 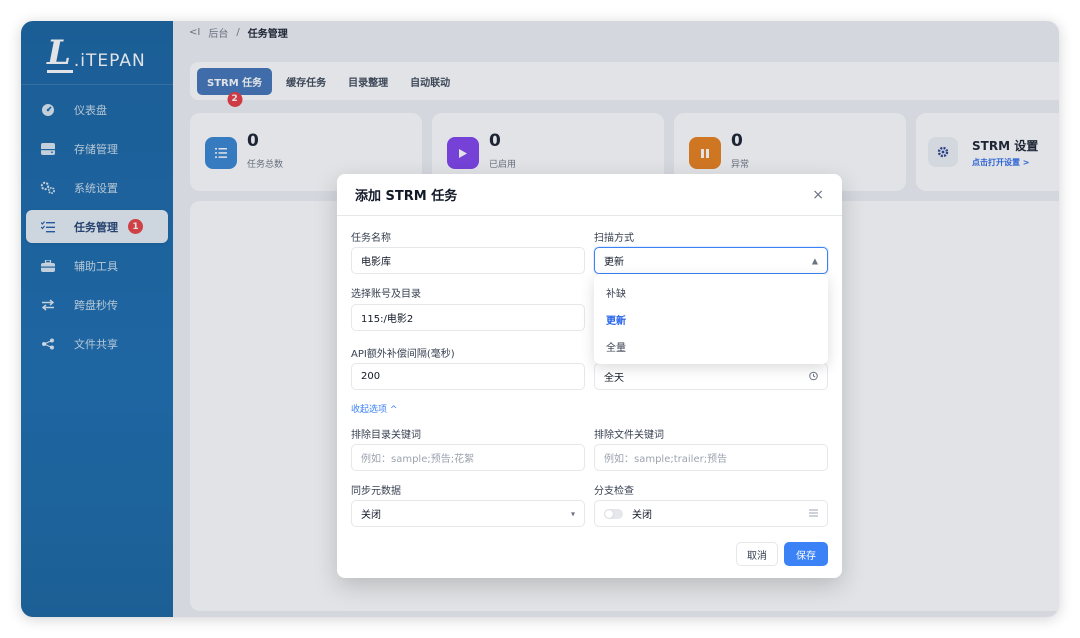 What do you see at coordinates (371, 238) in the screenshot?
I see `task-name-label: 任务名称` at bounding box center [371, 238].